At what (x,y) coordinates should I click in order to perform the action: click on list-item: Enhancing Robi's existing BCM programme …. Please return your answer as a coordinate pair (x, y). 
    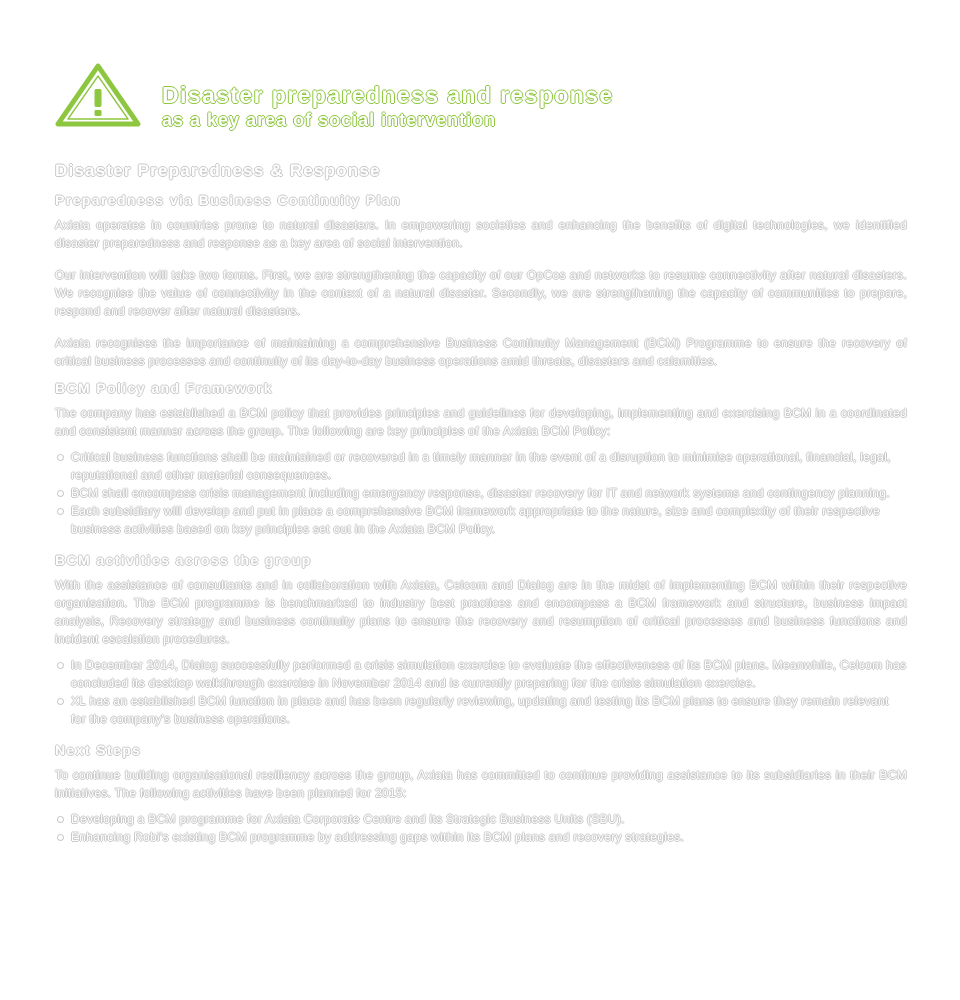
    Looking at the image, I should click on (482, 837).